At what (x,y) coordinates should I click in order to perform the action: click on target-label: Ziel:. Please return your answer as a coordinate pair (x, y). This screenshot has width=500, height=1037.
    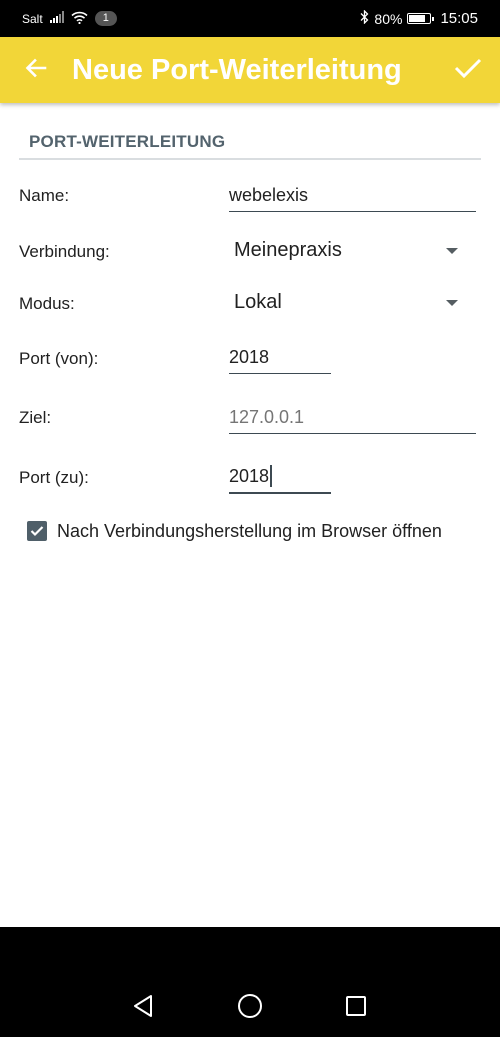
    Looking at the image, I should click on (35, 417).